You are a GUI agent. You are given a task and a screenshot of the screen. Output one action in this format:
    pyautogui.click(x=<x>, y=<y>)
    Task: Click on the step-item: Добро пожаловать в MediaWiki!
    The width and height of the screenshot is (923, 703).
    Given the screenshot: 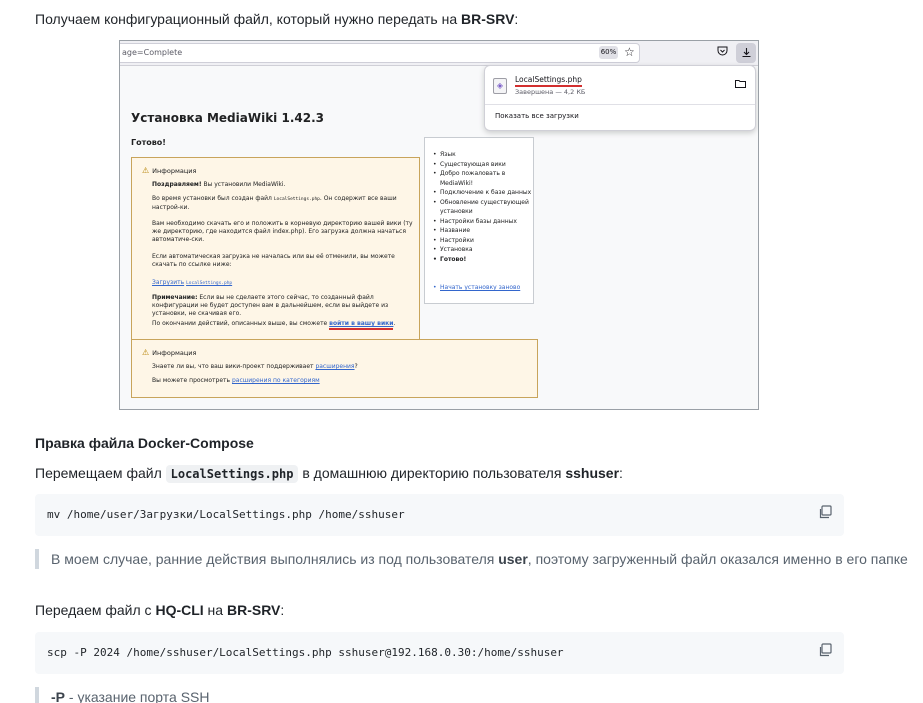 What is the action you would take?
    pyautogui.click(x=483, y=178)
    